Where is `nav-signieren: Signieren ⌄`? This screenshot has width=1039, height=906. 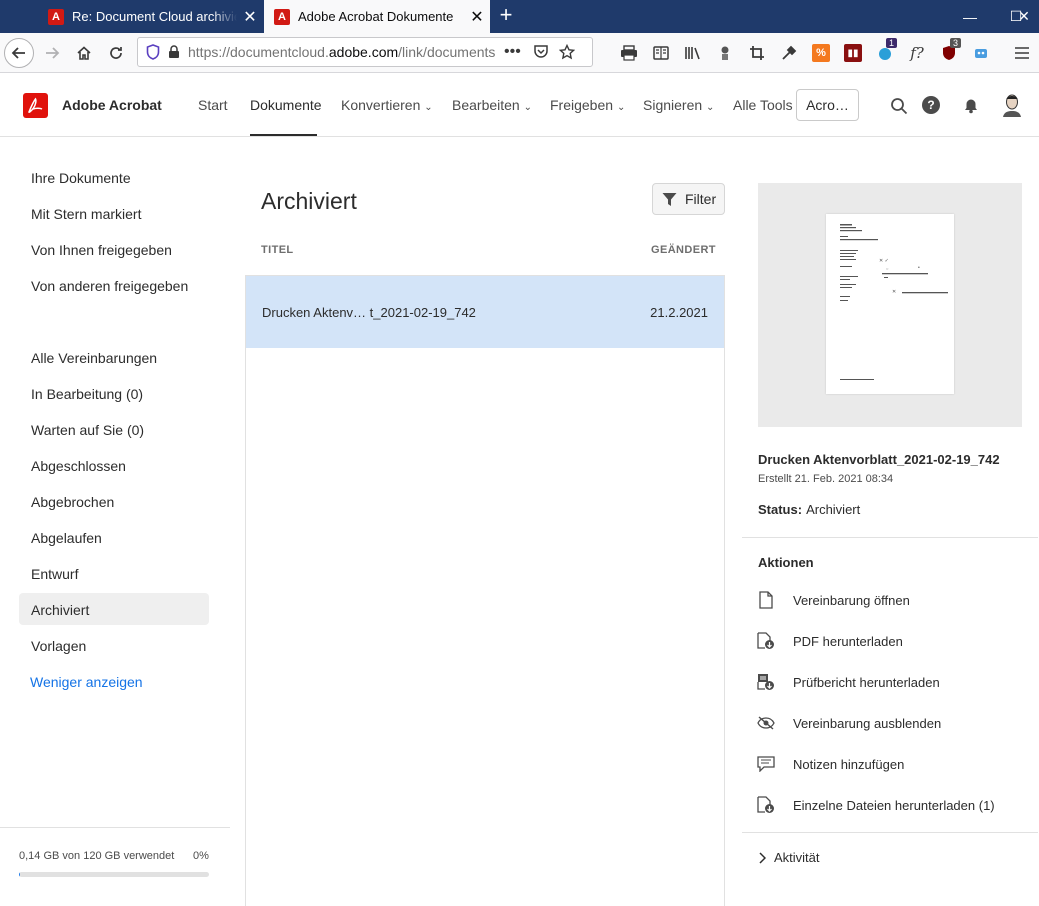 nav-signieren: Signieren ⌄ is located at coordinates (678, 105).